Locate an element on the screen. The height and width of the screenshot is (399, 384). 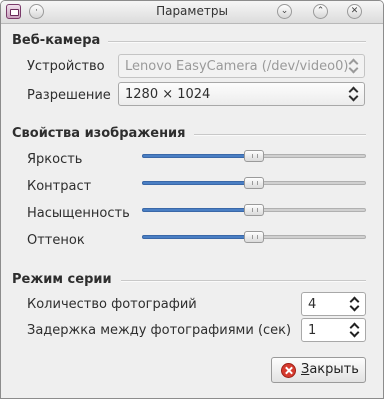
close-circle-icon is located at coordinates (288, 370).